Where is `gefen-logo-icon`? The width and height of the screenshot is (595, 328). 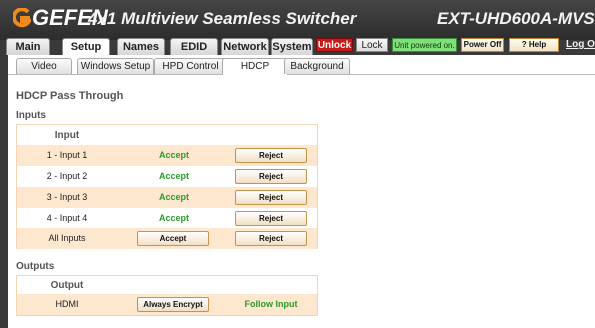
gefen-logo-icon is located at coordinates (22, 18).